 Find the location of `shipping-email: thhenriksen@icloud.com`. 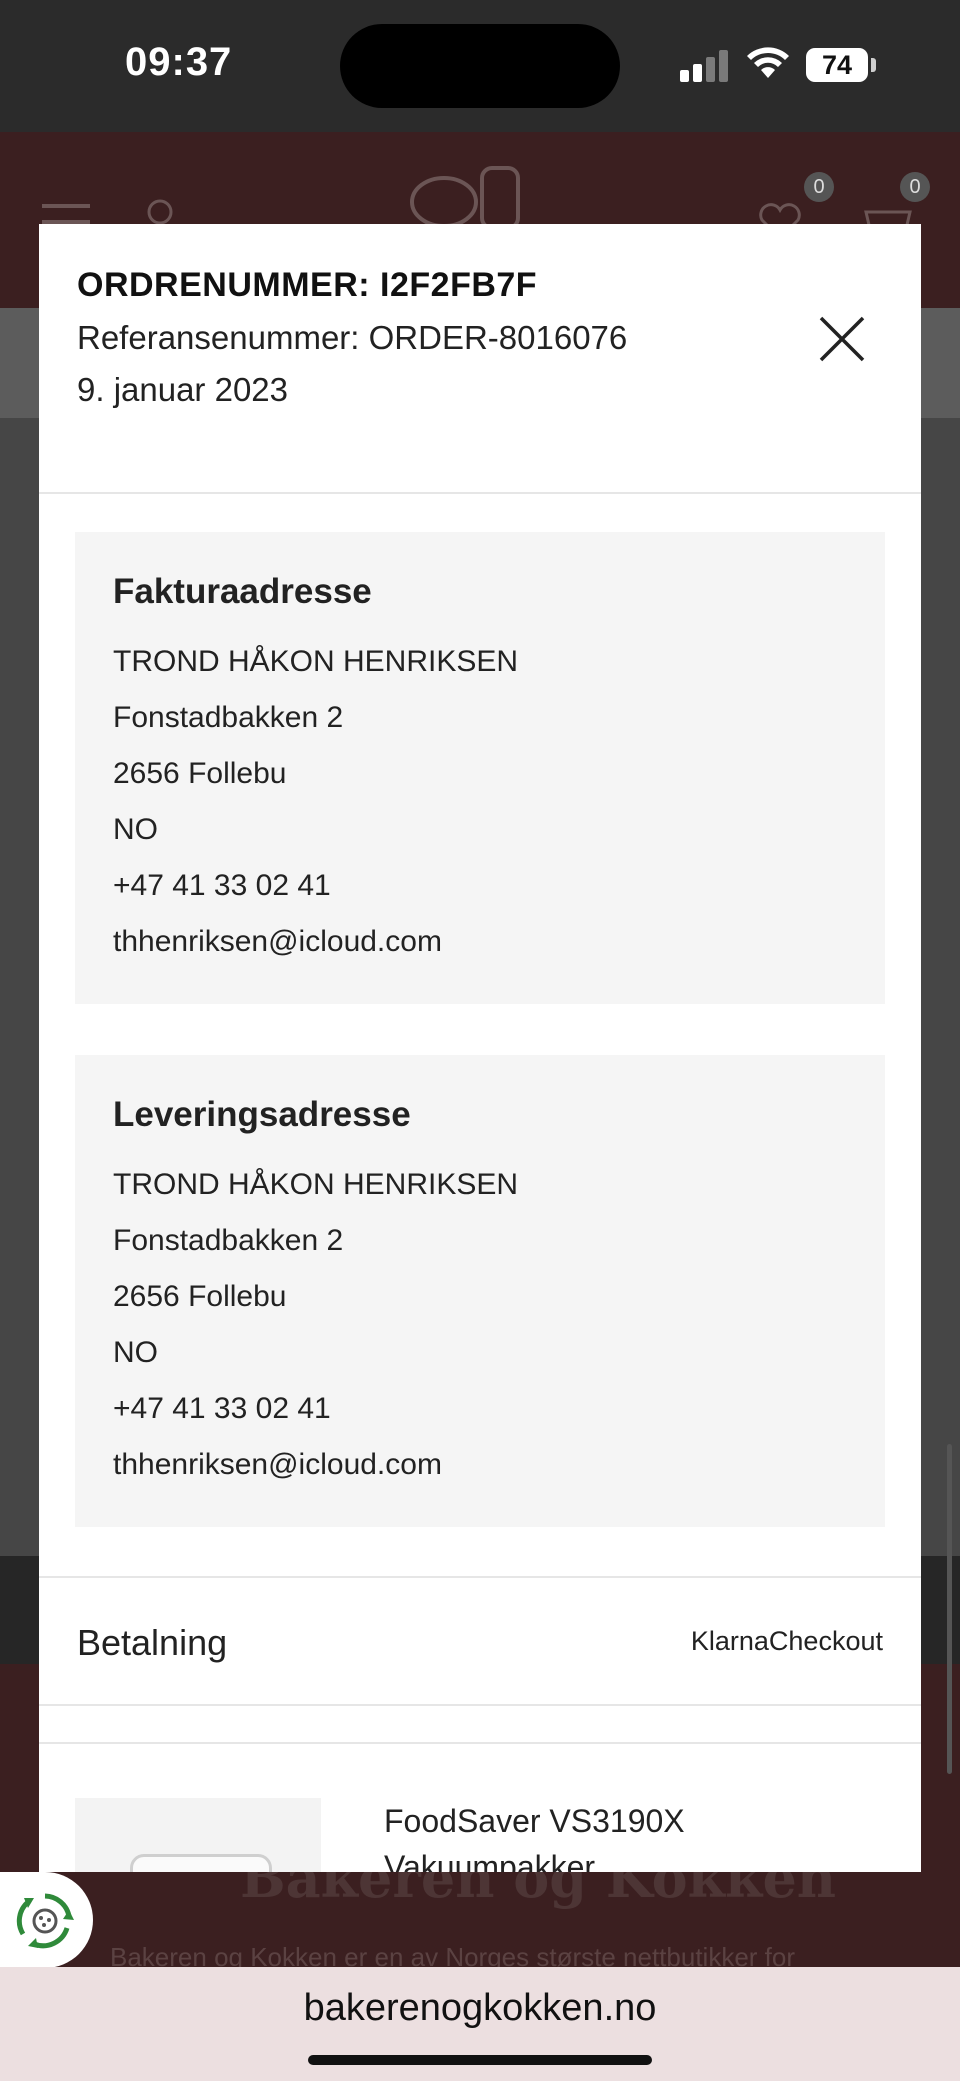

shipping-email: thhenriksen@icloud.com is located at coordinates (277, 1464).